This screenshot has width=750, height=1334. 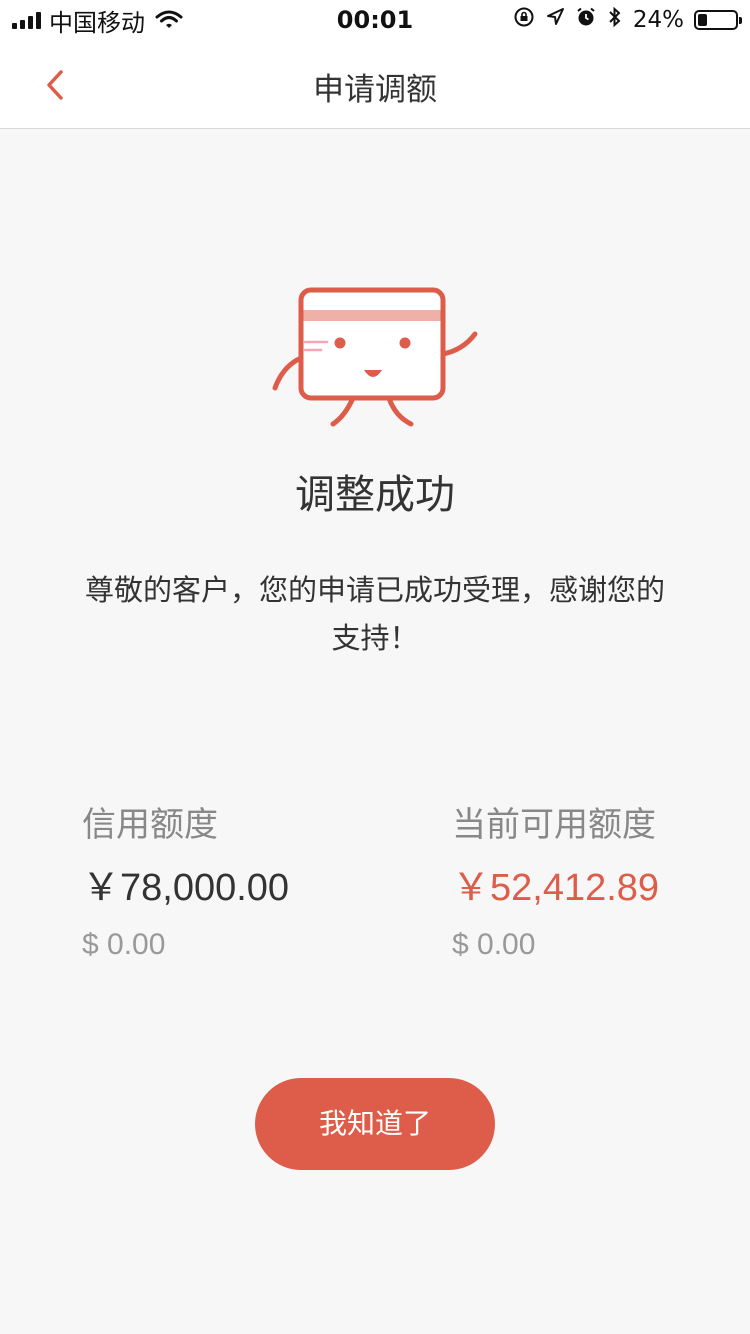 What do you see at coordinates (556, 888) in the screenshot?
I see `available-limit-cny: ￥52,412.89` at bounding box center [556, 888].